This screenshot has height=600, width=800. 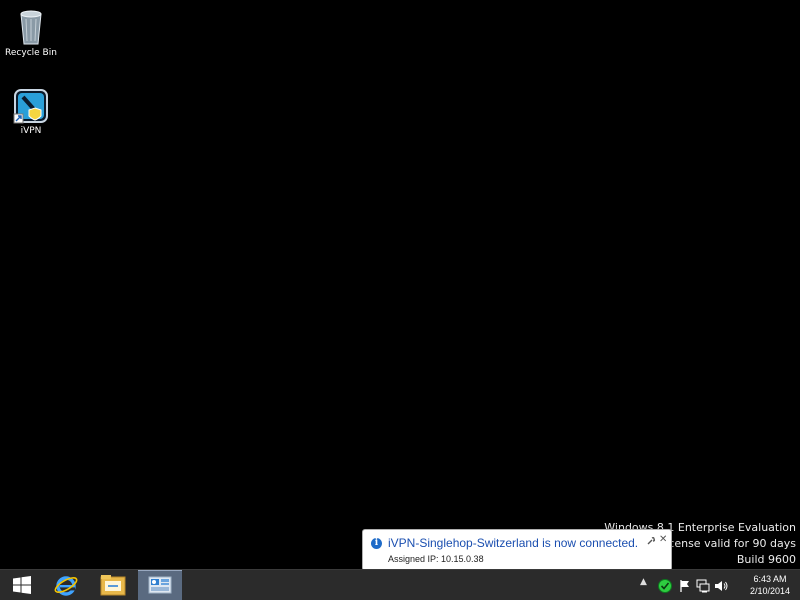 I want to click on show-hidden-icons-chevron: ▲, so click(x=647, y=584).